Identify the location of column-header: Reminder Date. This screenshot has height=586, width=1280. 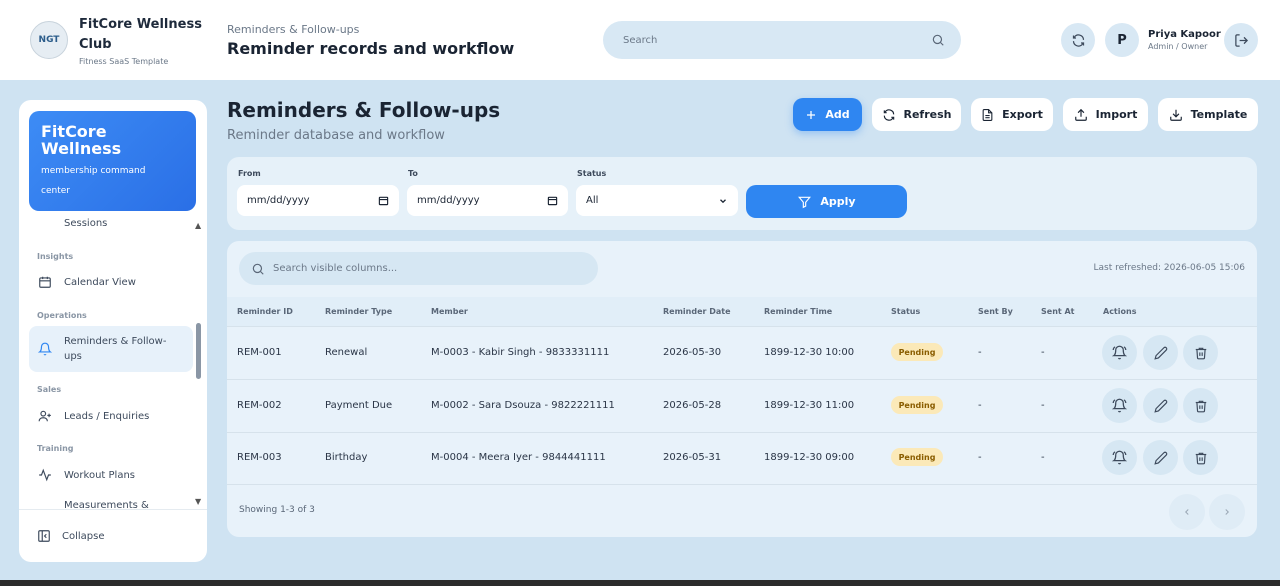
(697, 311).